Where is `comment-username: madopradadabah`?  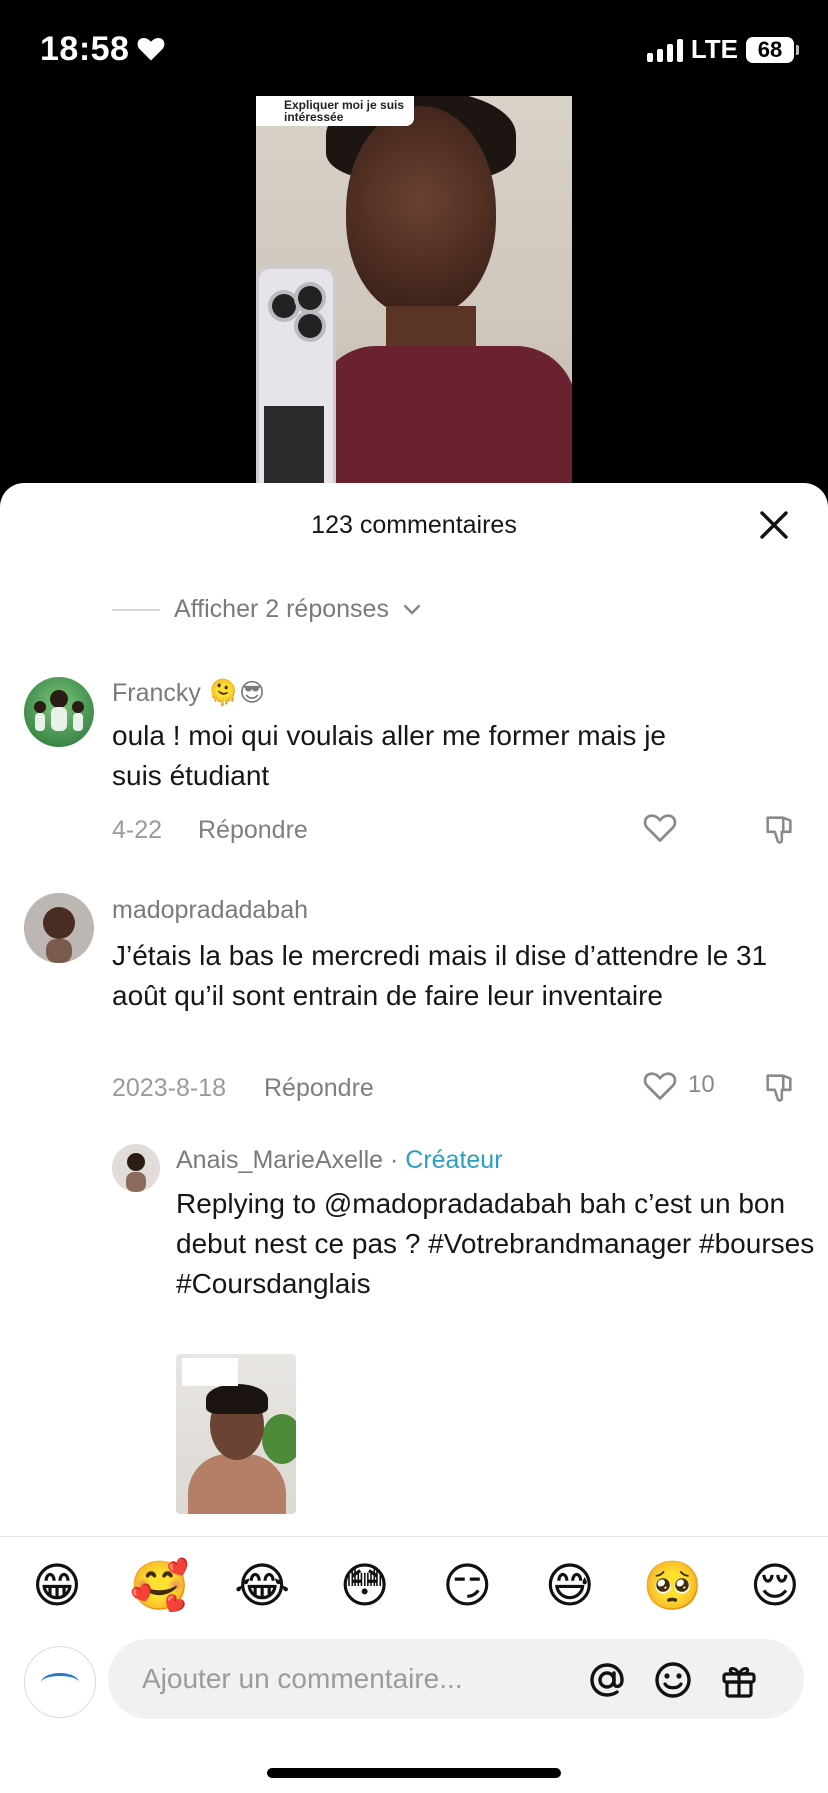 comment-username: madopradadabah is located at coordinates (210, 910).